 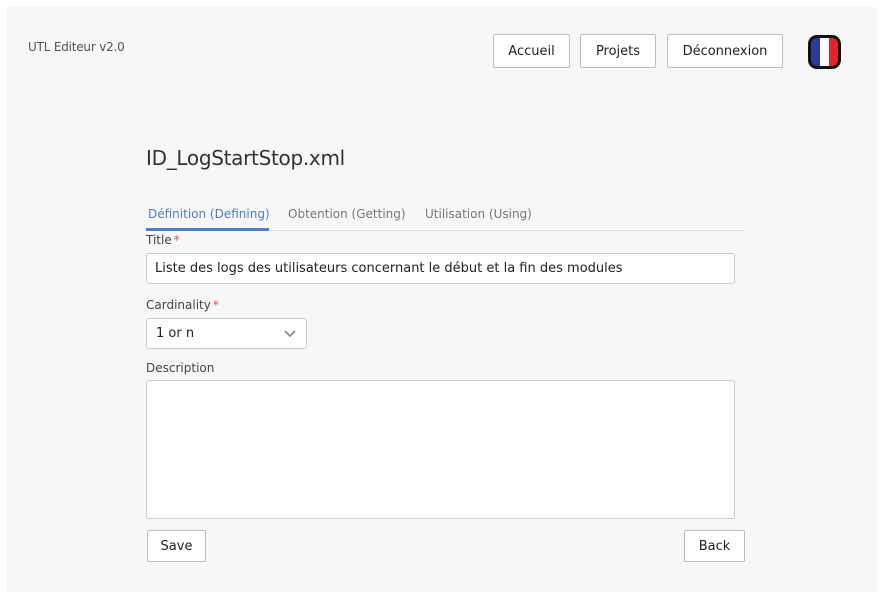 I want to click on tab-getting: Obtention (Getting), so click(x=347, y=214).